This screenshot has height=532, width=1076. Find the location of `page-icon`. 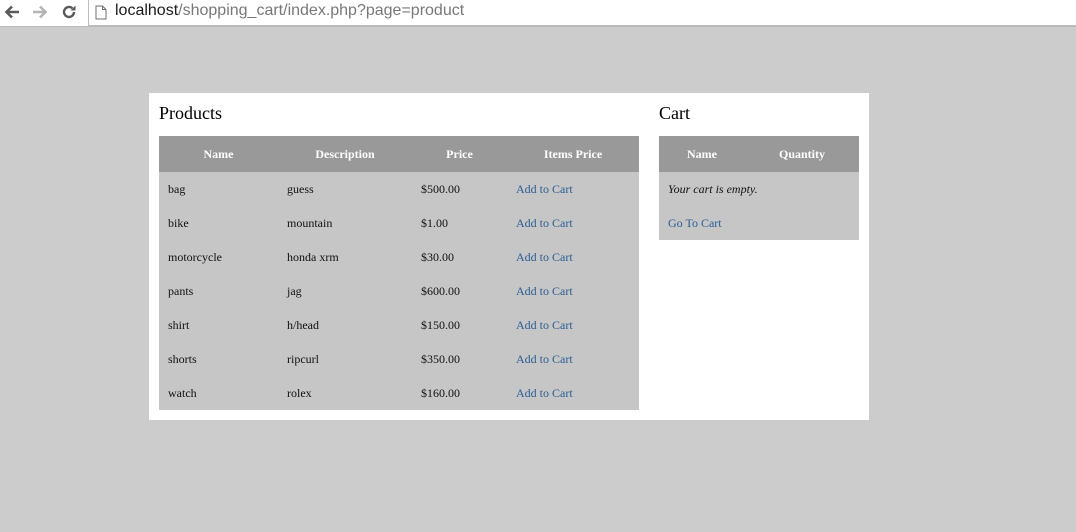

page-icon is located at coordinates (101, 15).